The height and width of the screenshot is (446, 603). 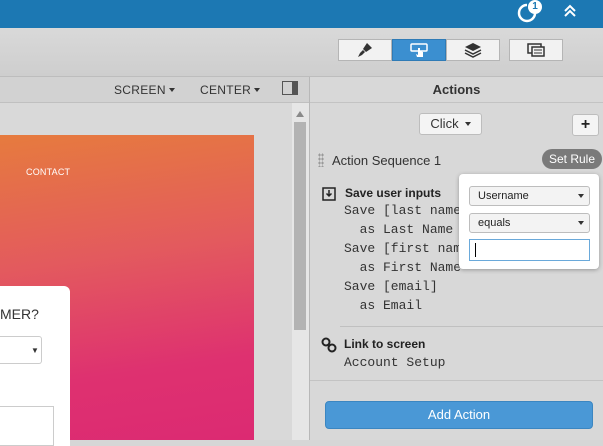 What do you see at coordinates (535, 7) in the screenshot?
I see `notification-badge: 1` at bounding box center [535, 7].